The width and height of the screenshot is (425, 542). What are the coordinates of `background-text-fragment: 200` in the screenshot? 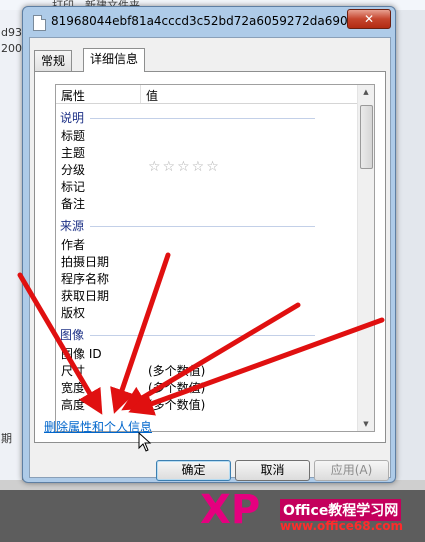 It's located at (11, 48).